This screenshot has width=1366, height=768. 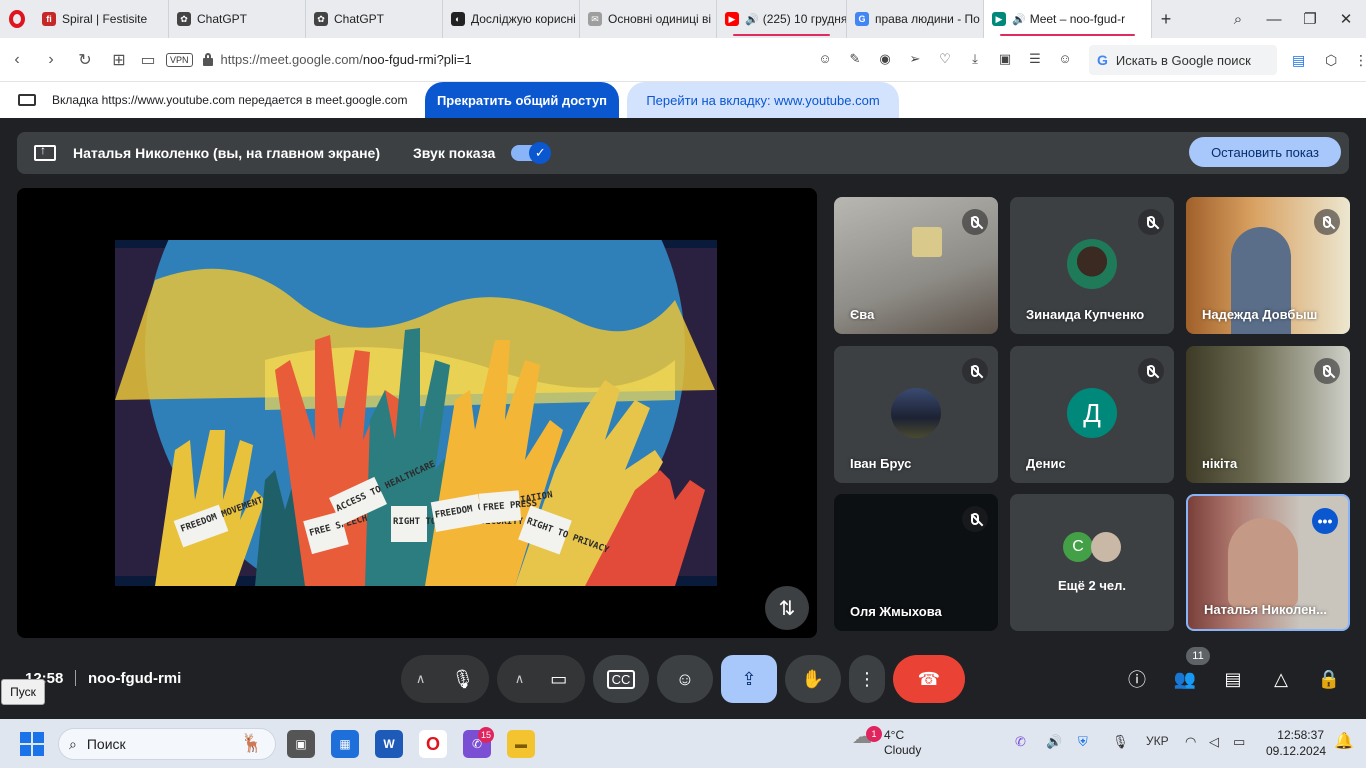 I want to click on captions-button: CC, so click(x=621, y=679).